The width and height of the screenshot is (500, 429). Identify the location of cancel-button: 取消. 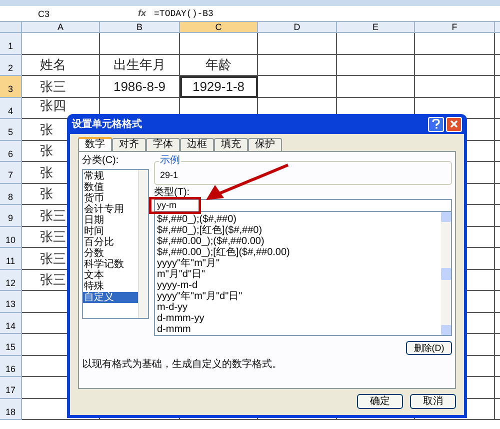
(433, 401).